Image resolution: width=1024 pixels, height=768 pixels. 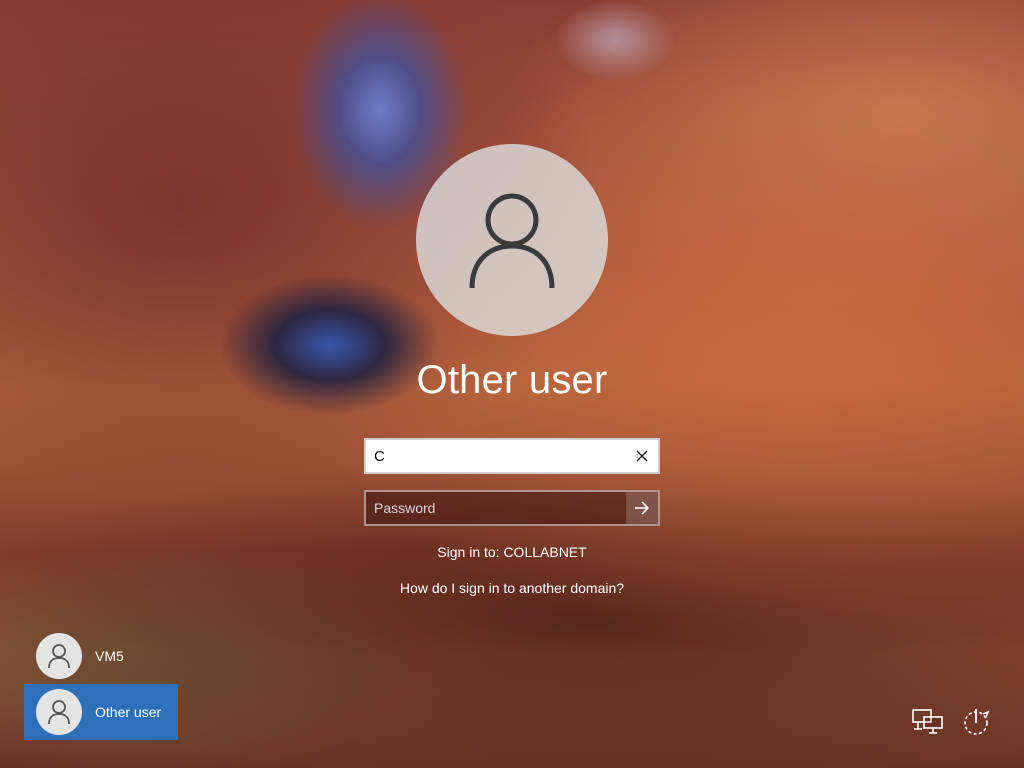 What do you see at coordinates (496, 456) in the screenshot?
I see `username-input` at bounding box center [496, 456].